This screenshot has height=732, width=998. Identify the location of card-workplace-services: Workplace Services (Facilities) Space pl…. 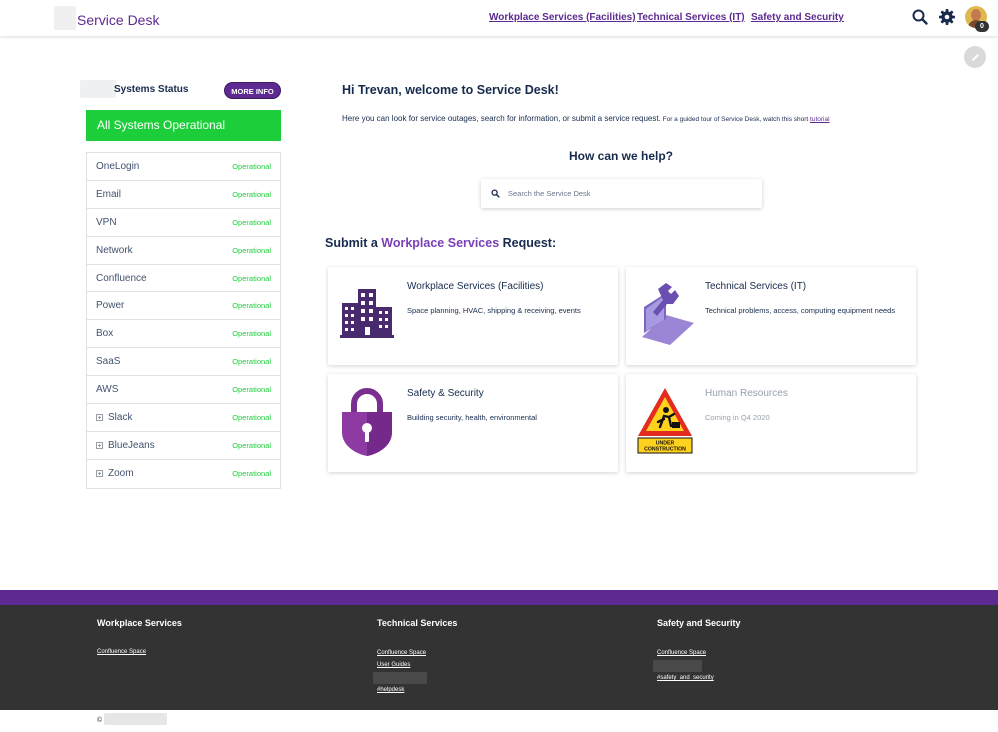
(473, 316).